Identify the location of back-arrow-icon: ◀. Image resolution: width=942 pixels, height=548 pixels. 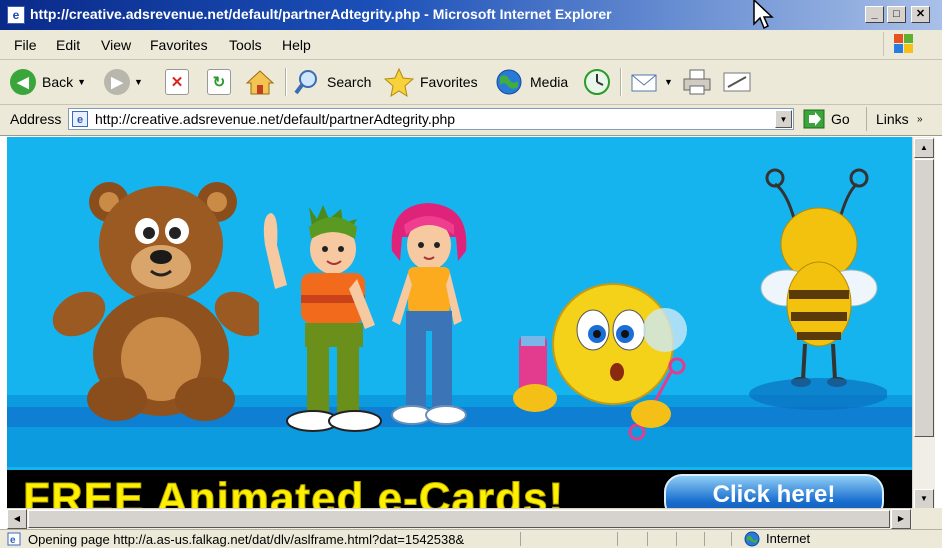
(23, 82).